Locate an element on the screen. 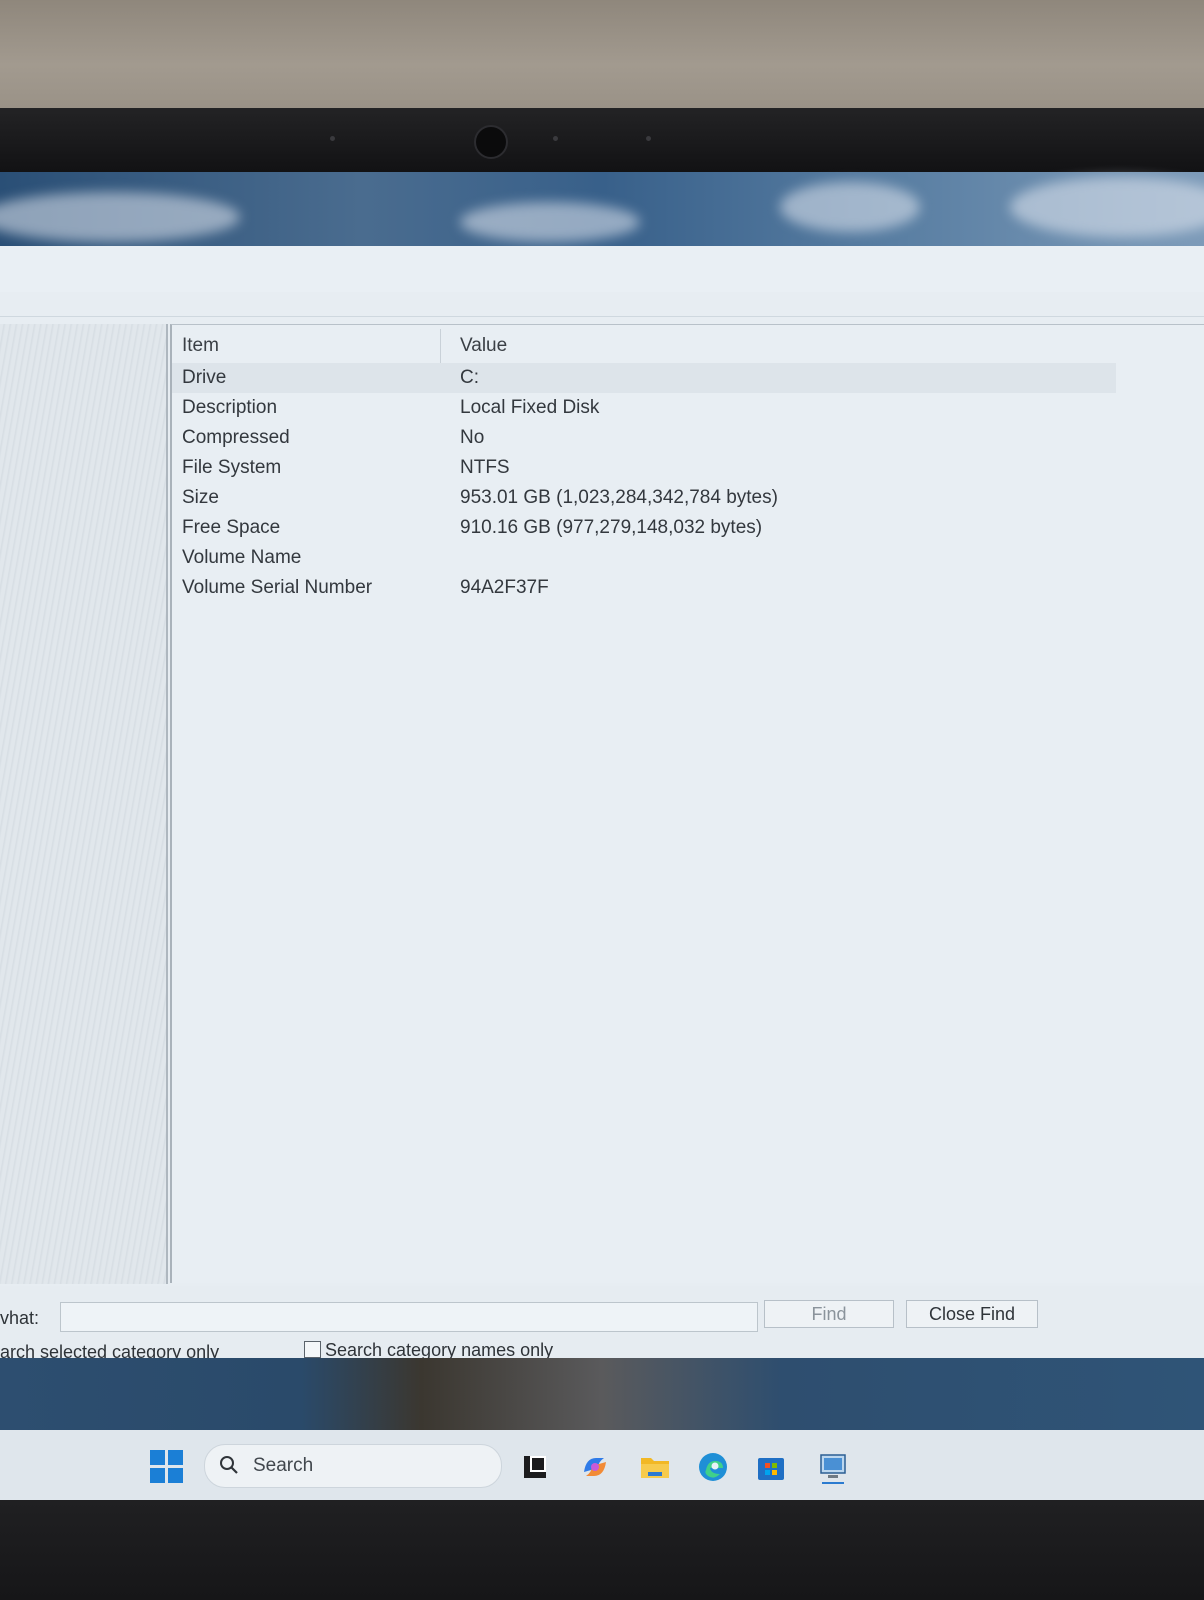 This screenshot has height=1600, width=1204. row-value: No is located at coordinates (472, 437).